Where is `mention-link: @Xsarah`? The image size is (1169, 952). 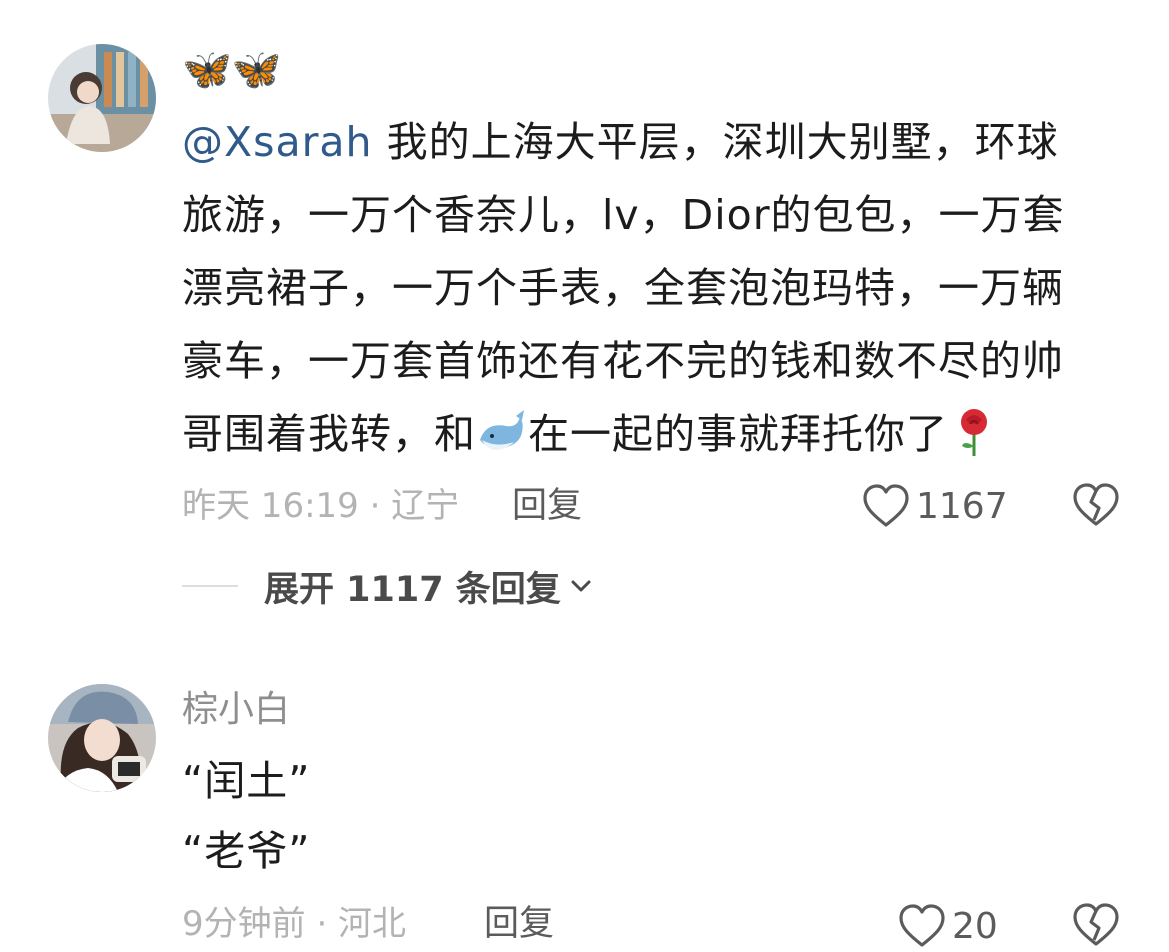 mention-link: @Xsarah is located at coordinates (277, 142).